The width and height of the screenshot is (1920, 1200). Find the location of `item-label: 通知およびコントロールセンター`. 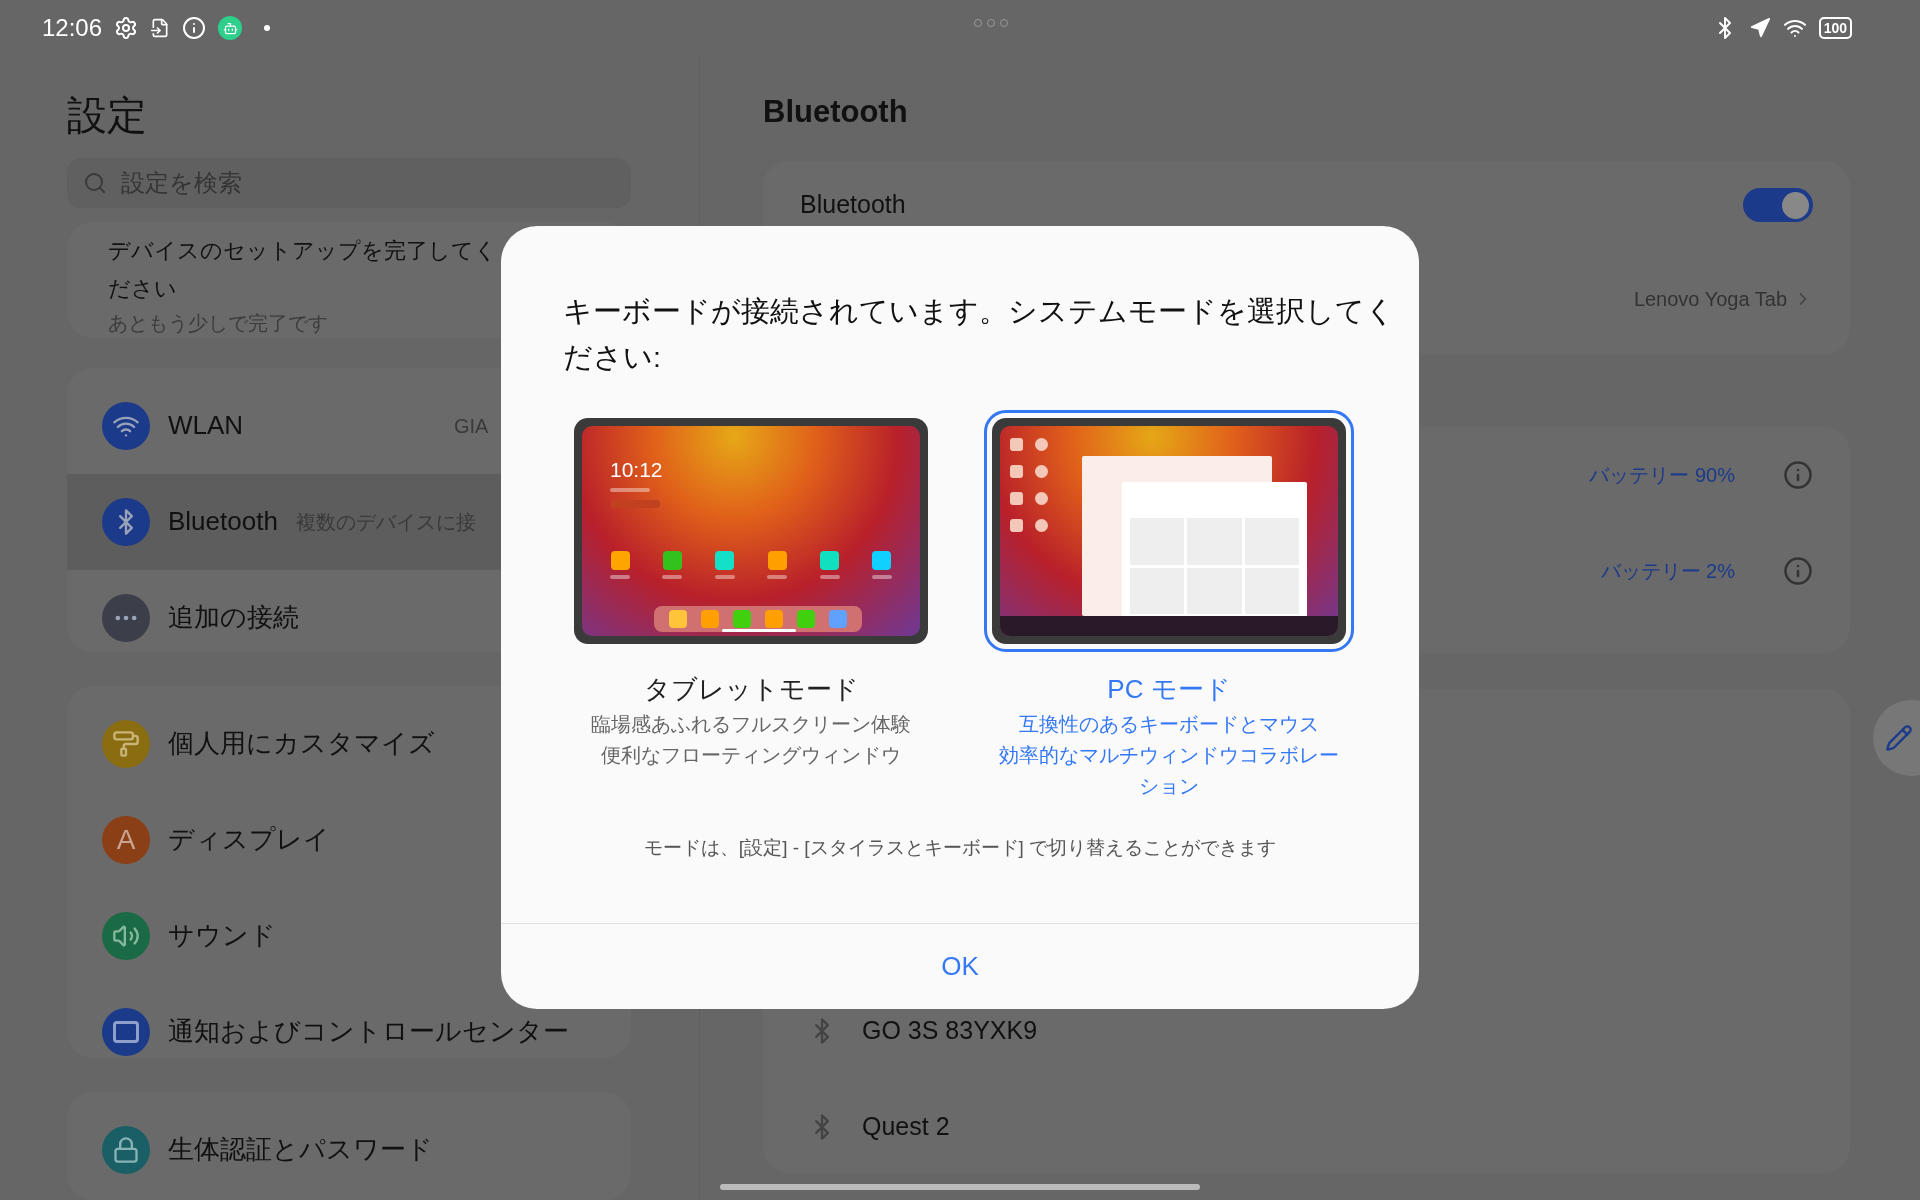

item-label: 通知およびコントロールセンター is located at coordinates (368, 1032).